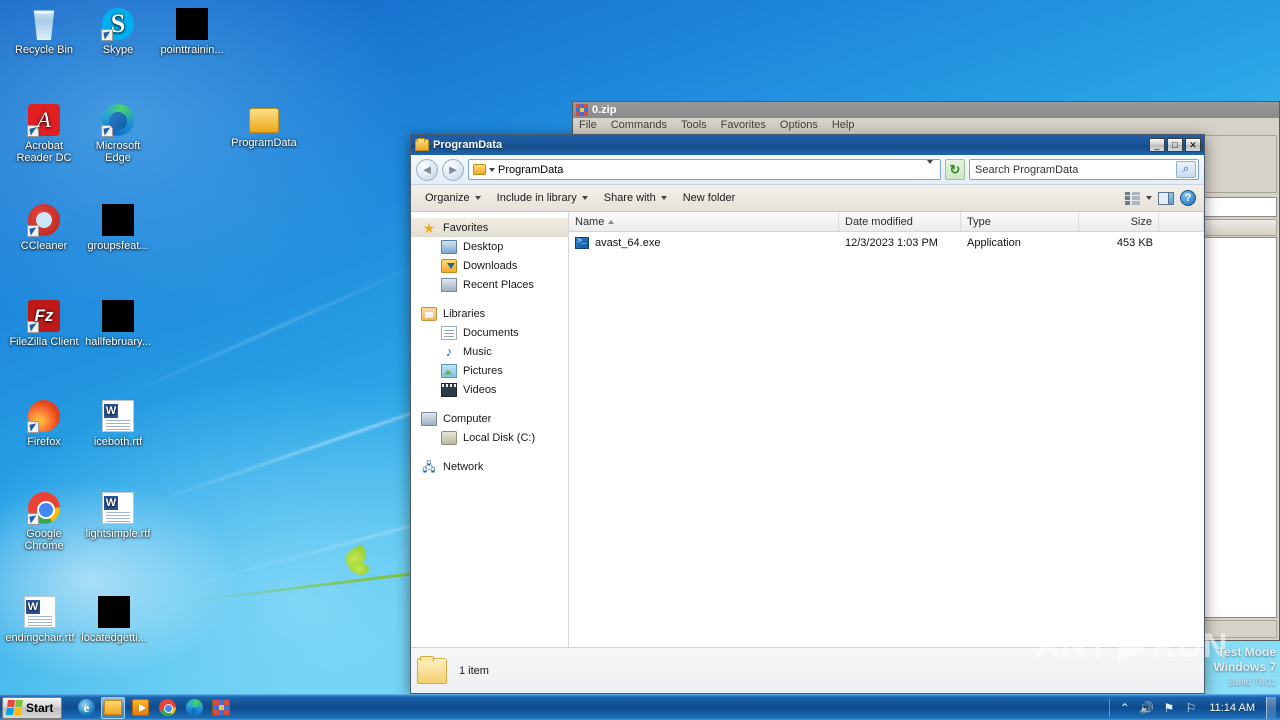  Describe the element at coordinates (1119, 221) in the screenshot. I see `column-header-size: Size` at that location.